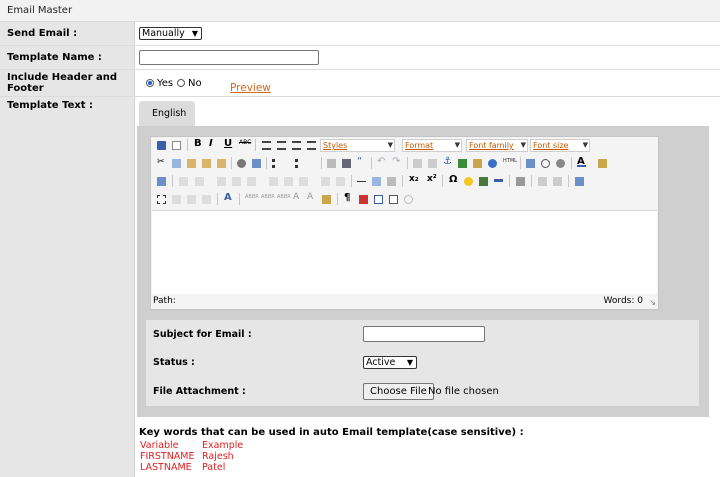  I want to click on superscript-icon: x², so click(432, 179).